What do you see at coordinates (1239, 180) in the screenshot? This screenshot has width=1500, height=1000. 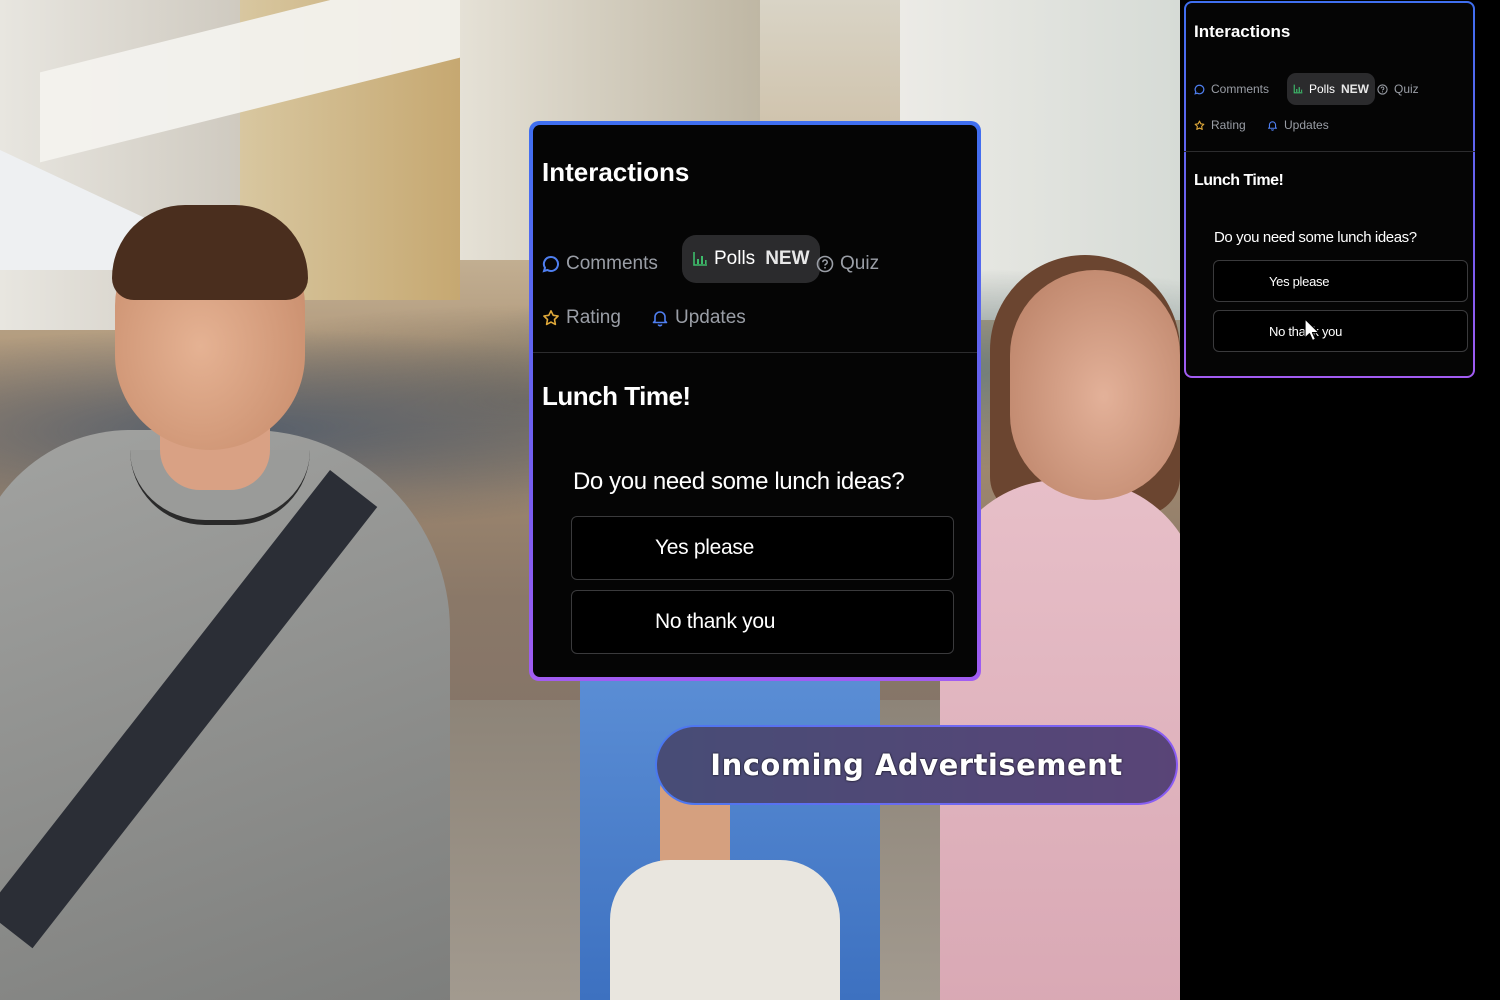 I see `side-poll-title: Lunch Time!` at bounding box center [1239, 180].